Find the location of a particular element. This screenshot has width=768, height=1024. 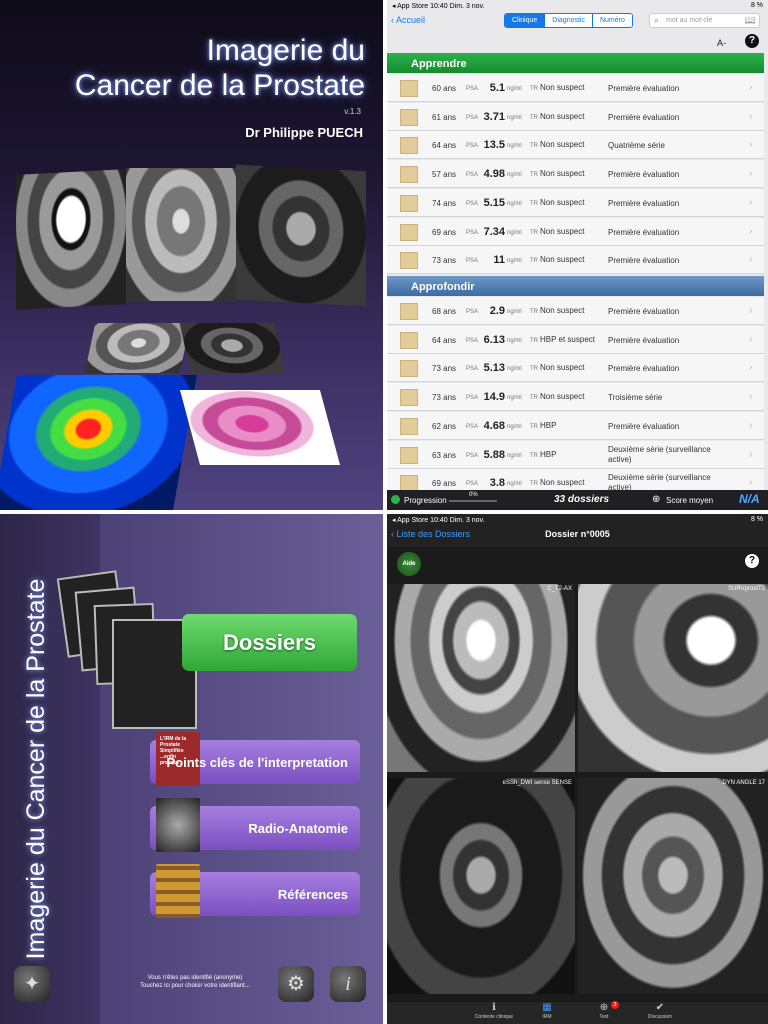

tab-clinique: Clinique is located at coordinates (525, 20).